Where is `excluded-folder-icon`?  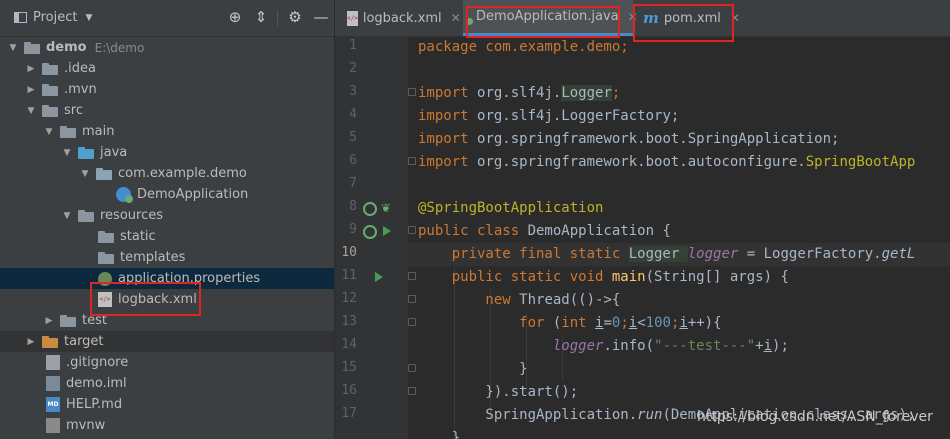 excluded-folder-icon is located at coordinates (50, 341).